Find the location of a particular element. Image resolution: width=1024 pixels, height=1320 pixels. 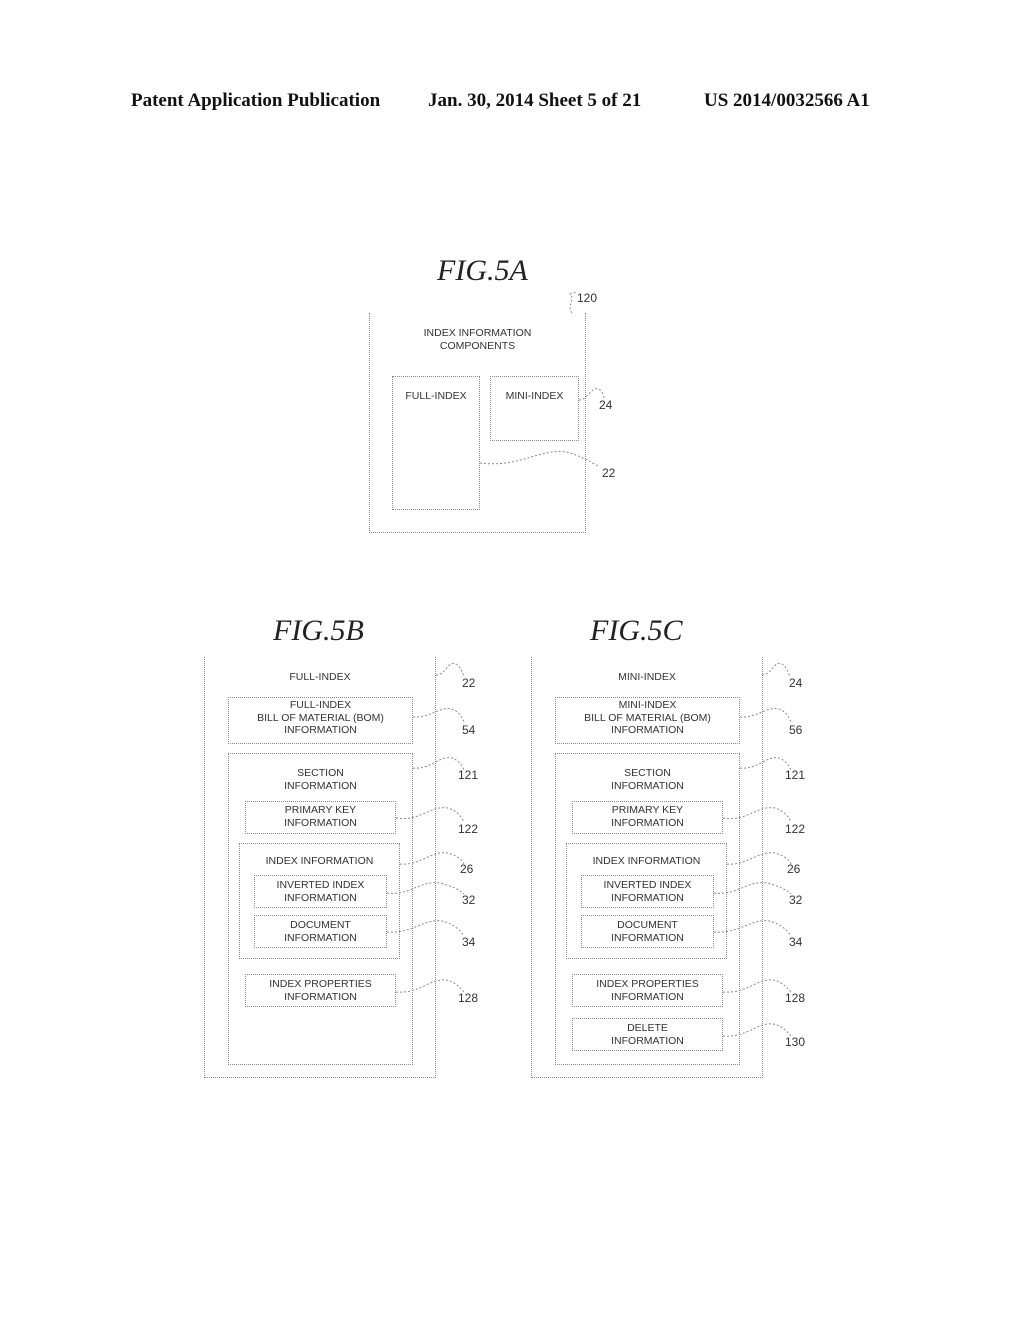

delete-info-label: DELETE INFORMATION is located at coordinates (647, 1034).